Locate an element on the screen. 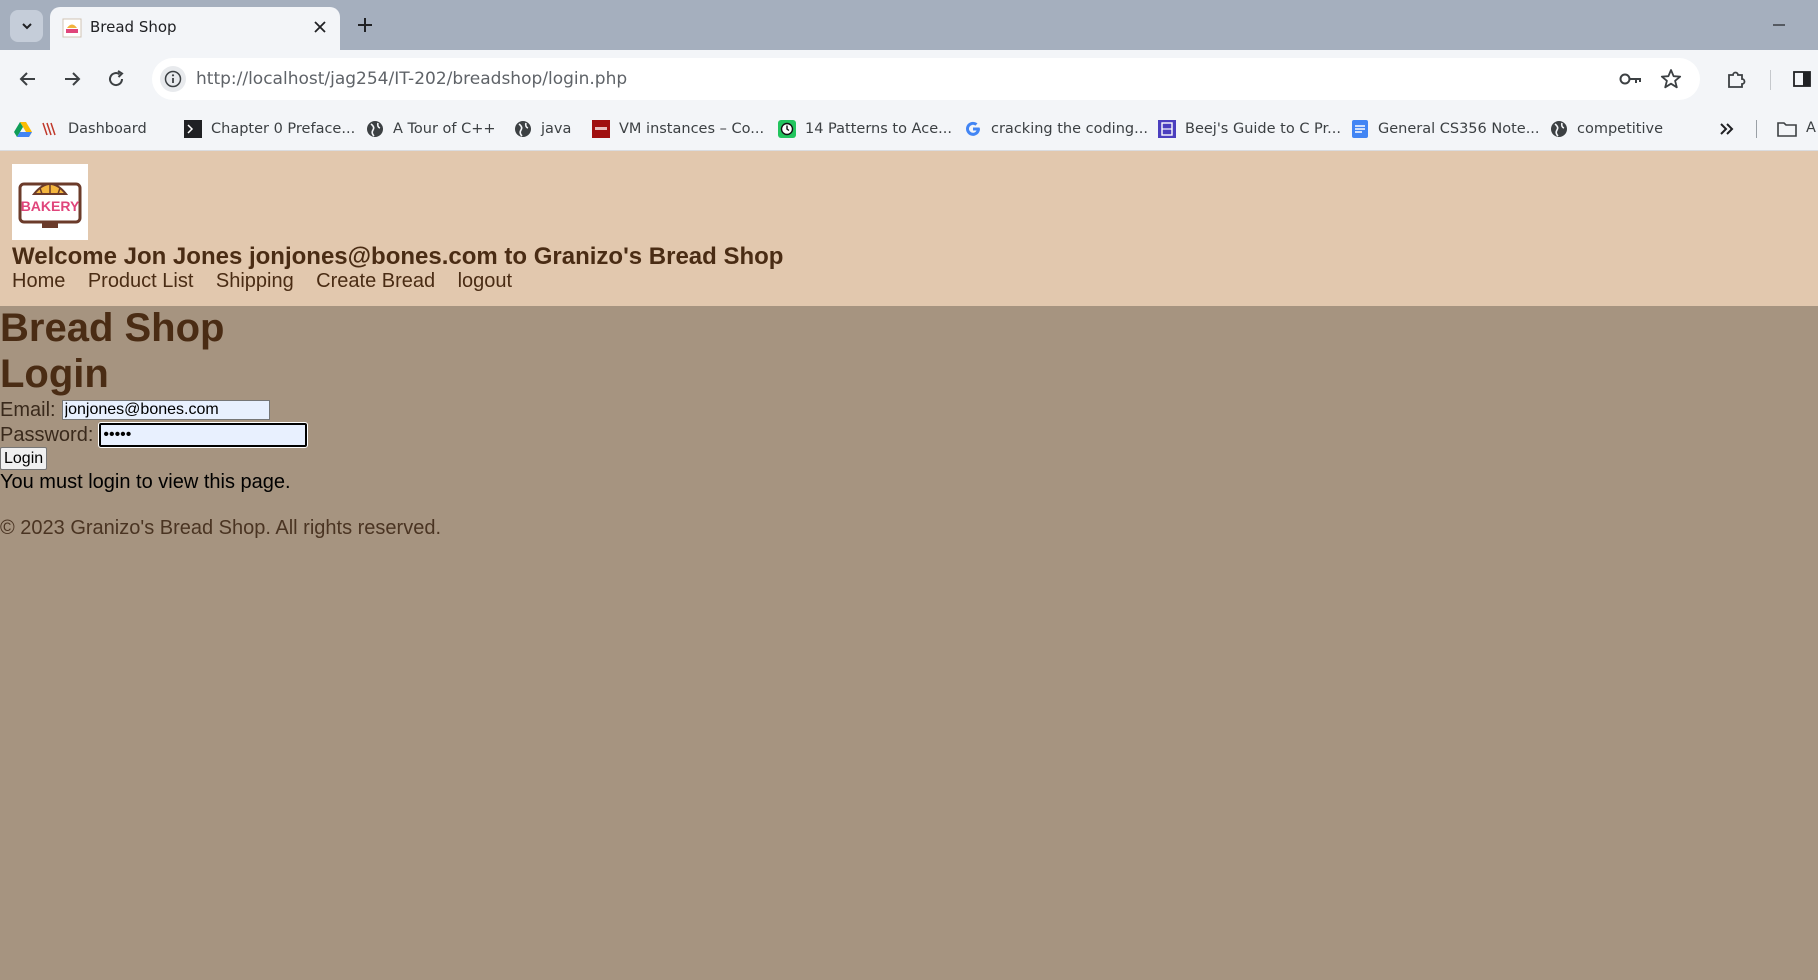  bakery-logo: BAKERY is located at coordinates (50, 202).